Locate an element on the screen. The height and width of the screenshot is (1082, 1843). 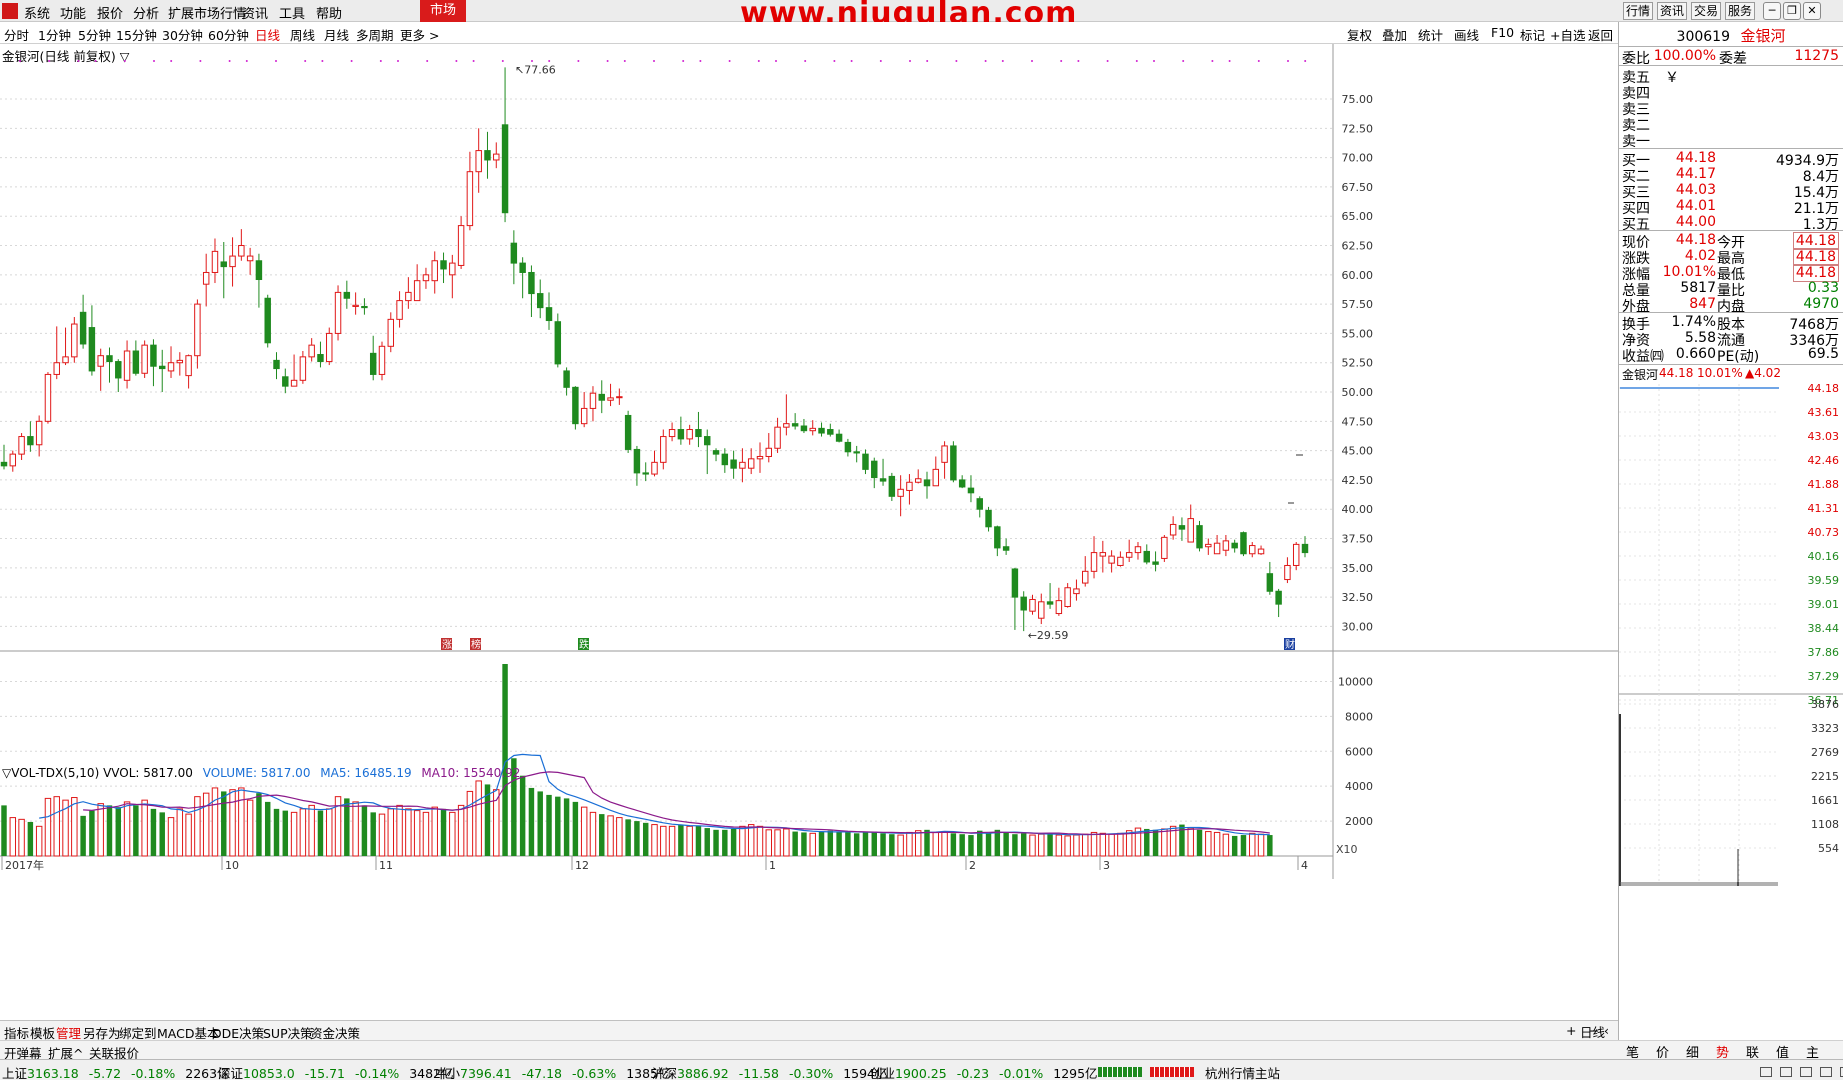
mini-vol-label: 2769 is located at coordinates (1825, 752).